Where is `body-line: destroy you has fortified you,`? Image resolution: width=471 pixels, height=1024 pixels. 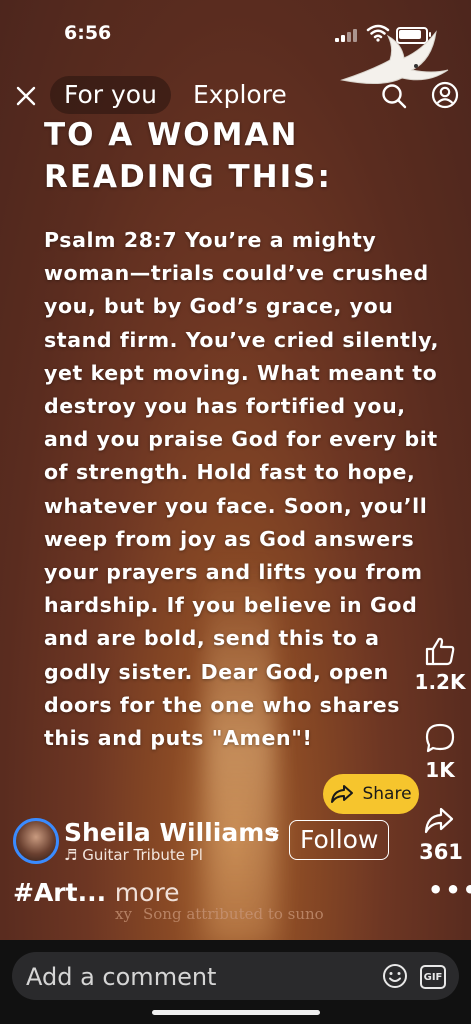
body-line: destroy you has fortified you, is located at coordinates (225, 406).